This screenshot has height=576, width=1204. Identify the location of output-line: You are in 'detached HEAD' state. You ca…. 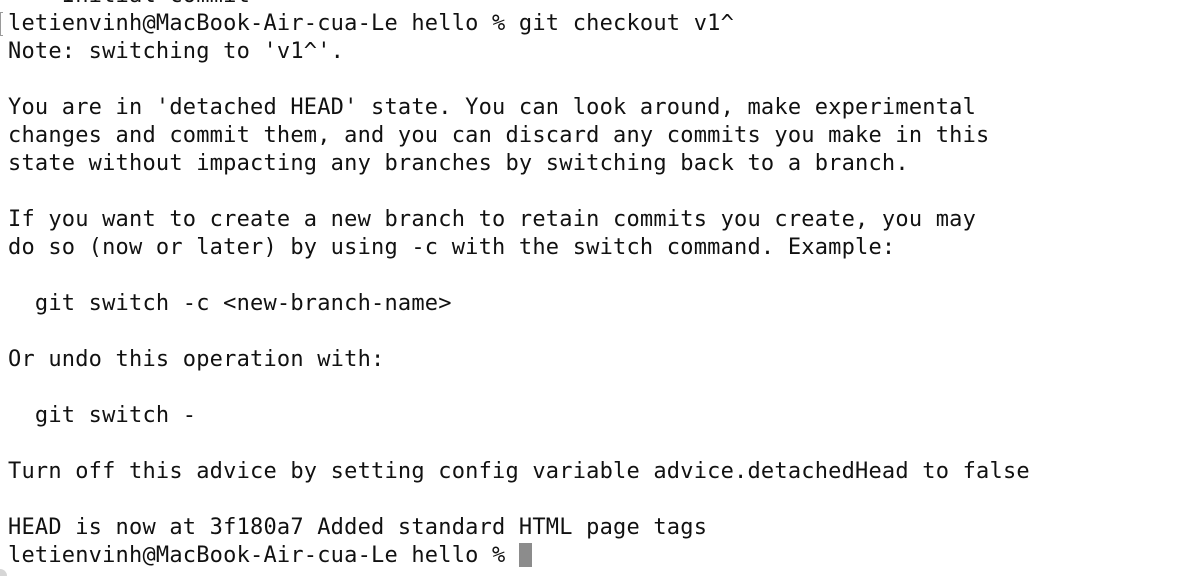
(492, 107).